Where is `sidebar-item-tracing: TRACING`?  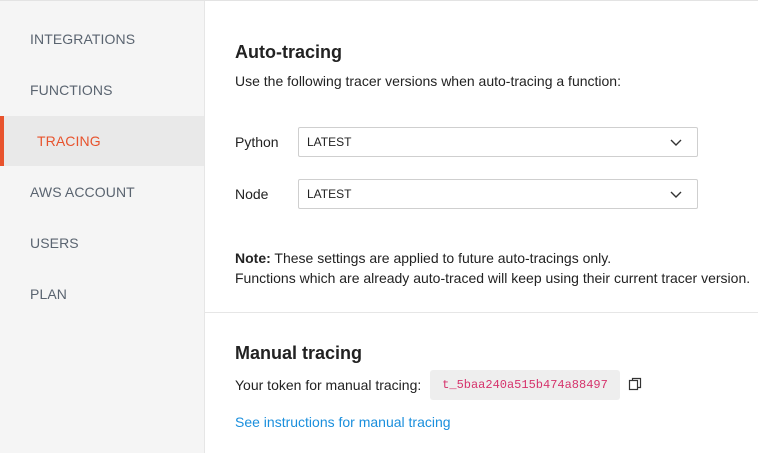 sidebar-item-tracing: TRACING is located at coordinates (102, 141).